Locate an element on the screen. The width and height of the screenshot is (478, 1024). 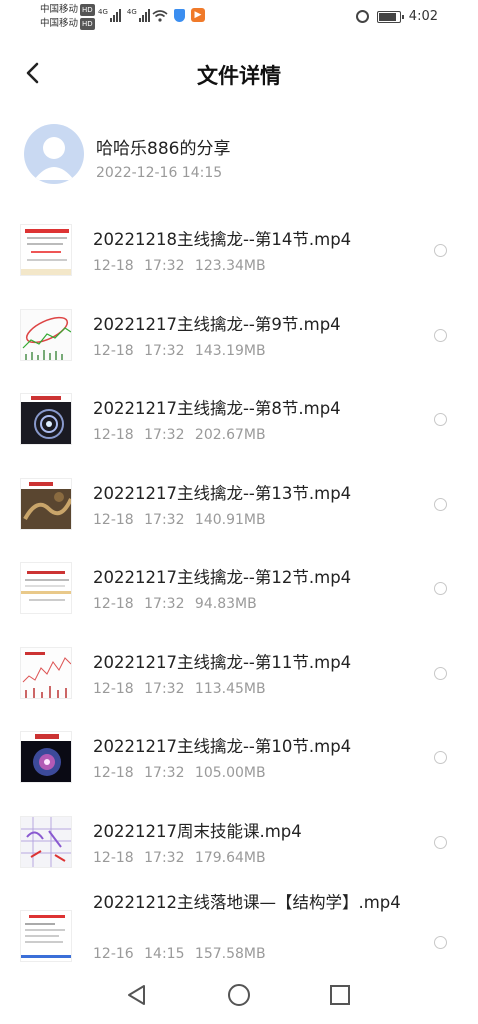
file-name: 20221217主线擒龙--第12节.mp4 is located at coordinates (222, 577).